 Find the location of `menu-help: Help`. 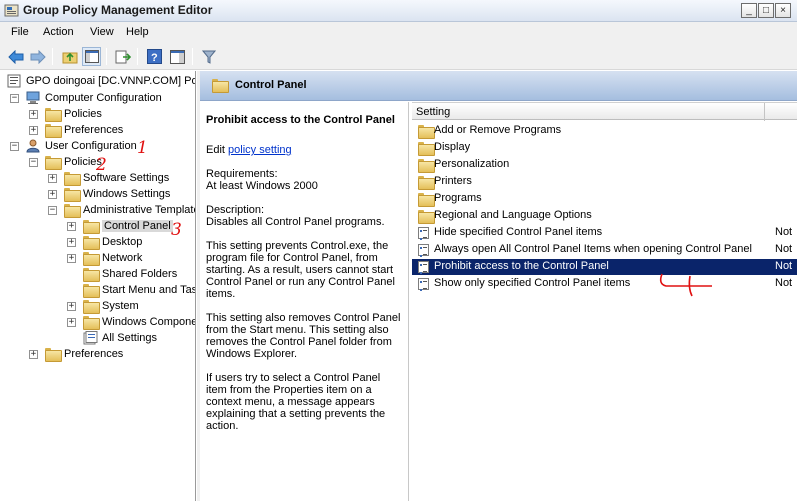

menu-help: Help is located at coordinates (137, 32).